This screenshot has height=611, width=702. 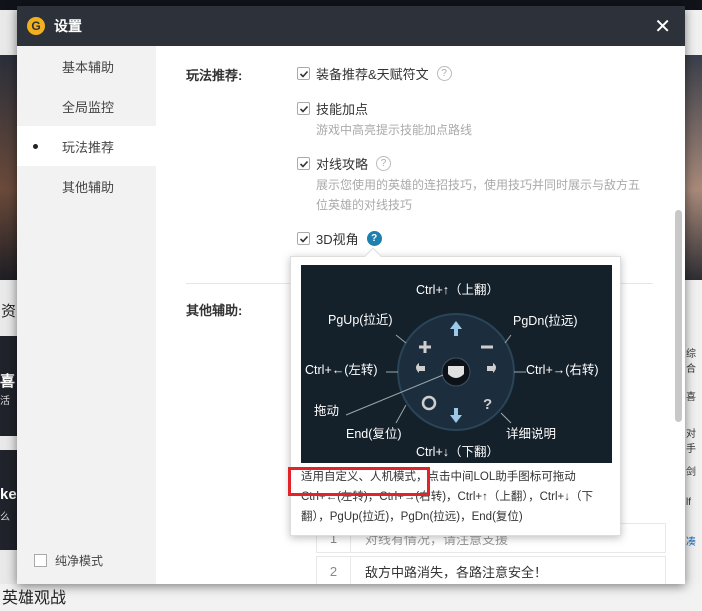 I want to click on background-card: 喜 活, so click(x=8, y=386).